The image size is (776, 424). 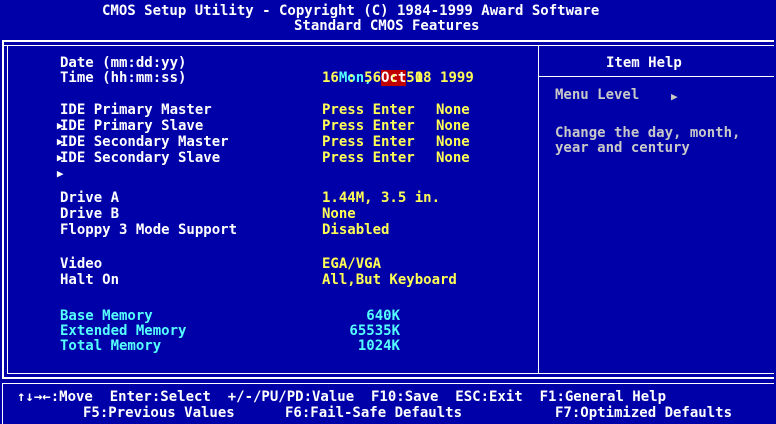 I want to click on footer-f7: F7:Optimized Defaults, so click(x=644, y=413).